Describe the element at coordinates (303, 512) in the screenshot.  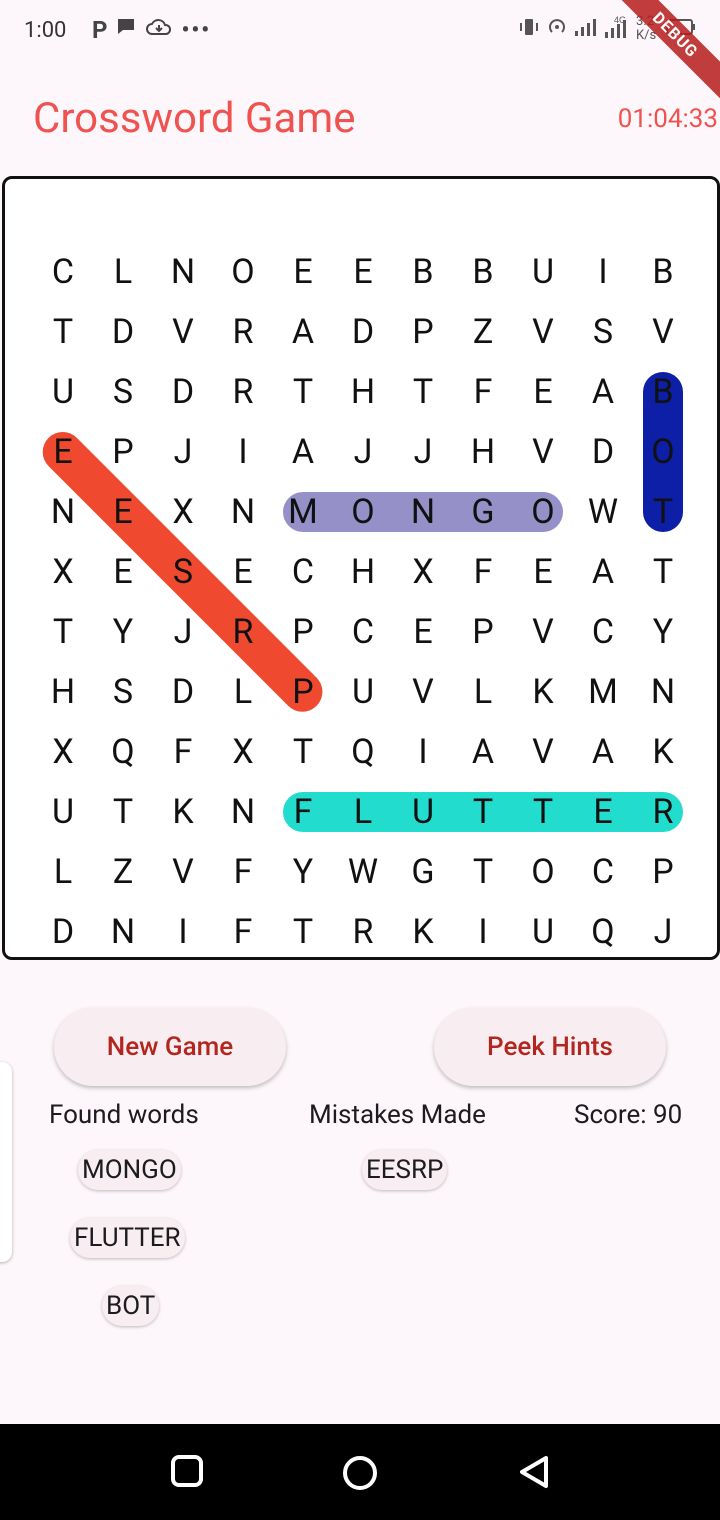
I see `grid-cell: M` at that location.